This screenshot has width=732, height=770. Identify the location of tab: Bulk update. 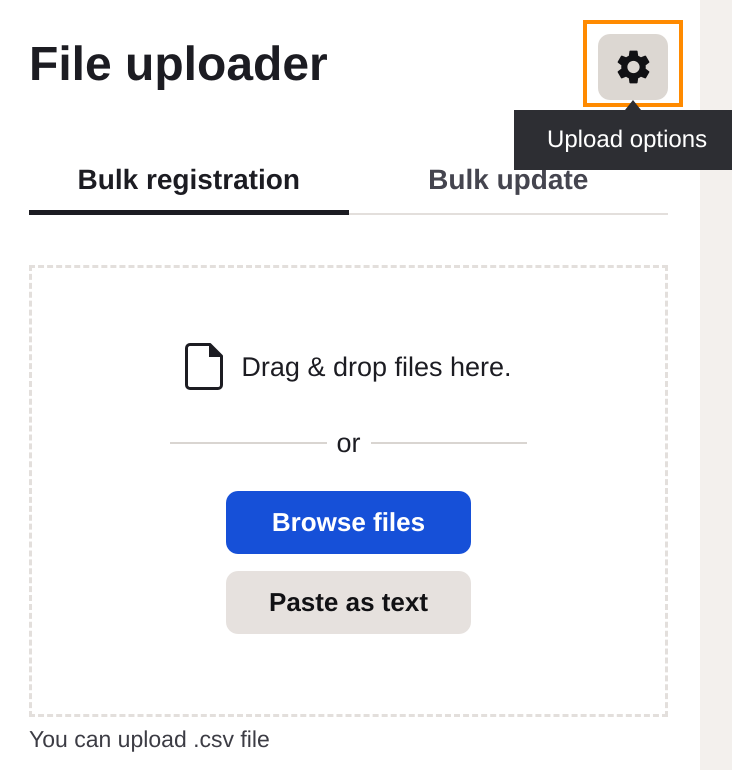
(508, 189).